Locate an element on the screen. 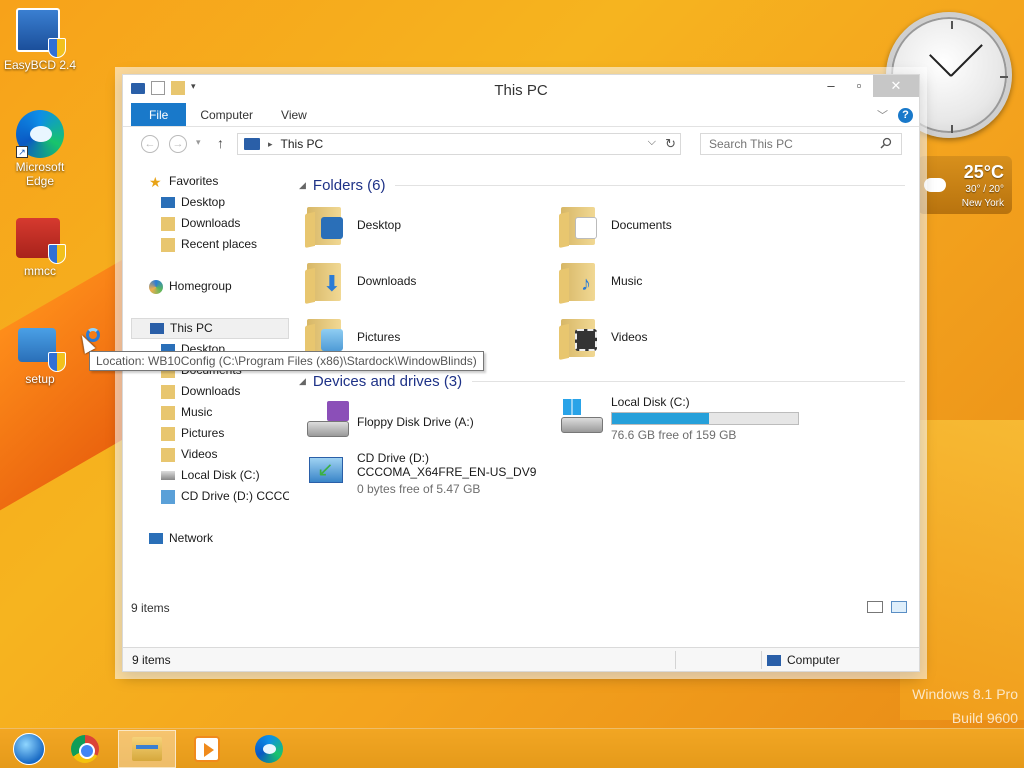 Image resolution: width=1024 pixels, height=768 pixels. folder-music: ♪ Music is located at coordinates (600, 282).